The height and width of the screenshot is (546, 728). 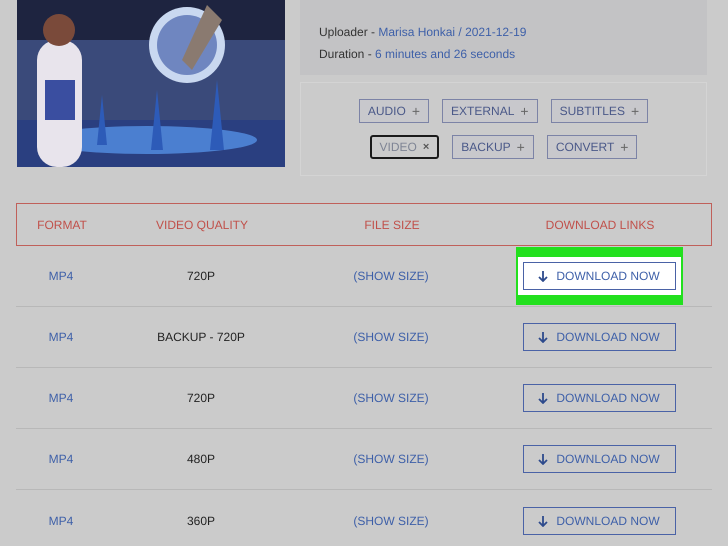 What do you see at coordinates (202, 225) in the screenshot?
I see `column-header: VIDEO QUALITY` at bounding box center [202, 225].